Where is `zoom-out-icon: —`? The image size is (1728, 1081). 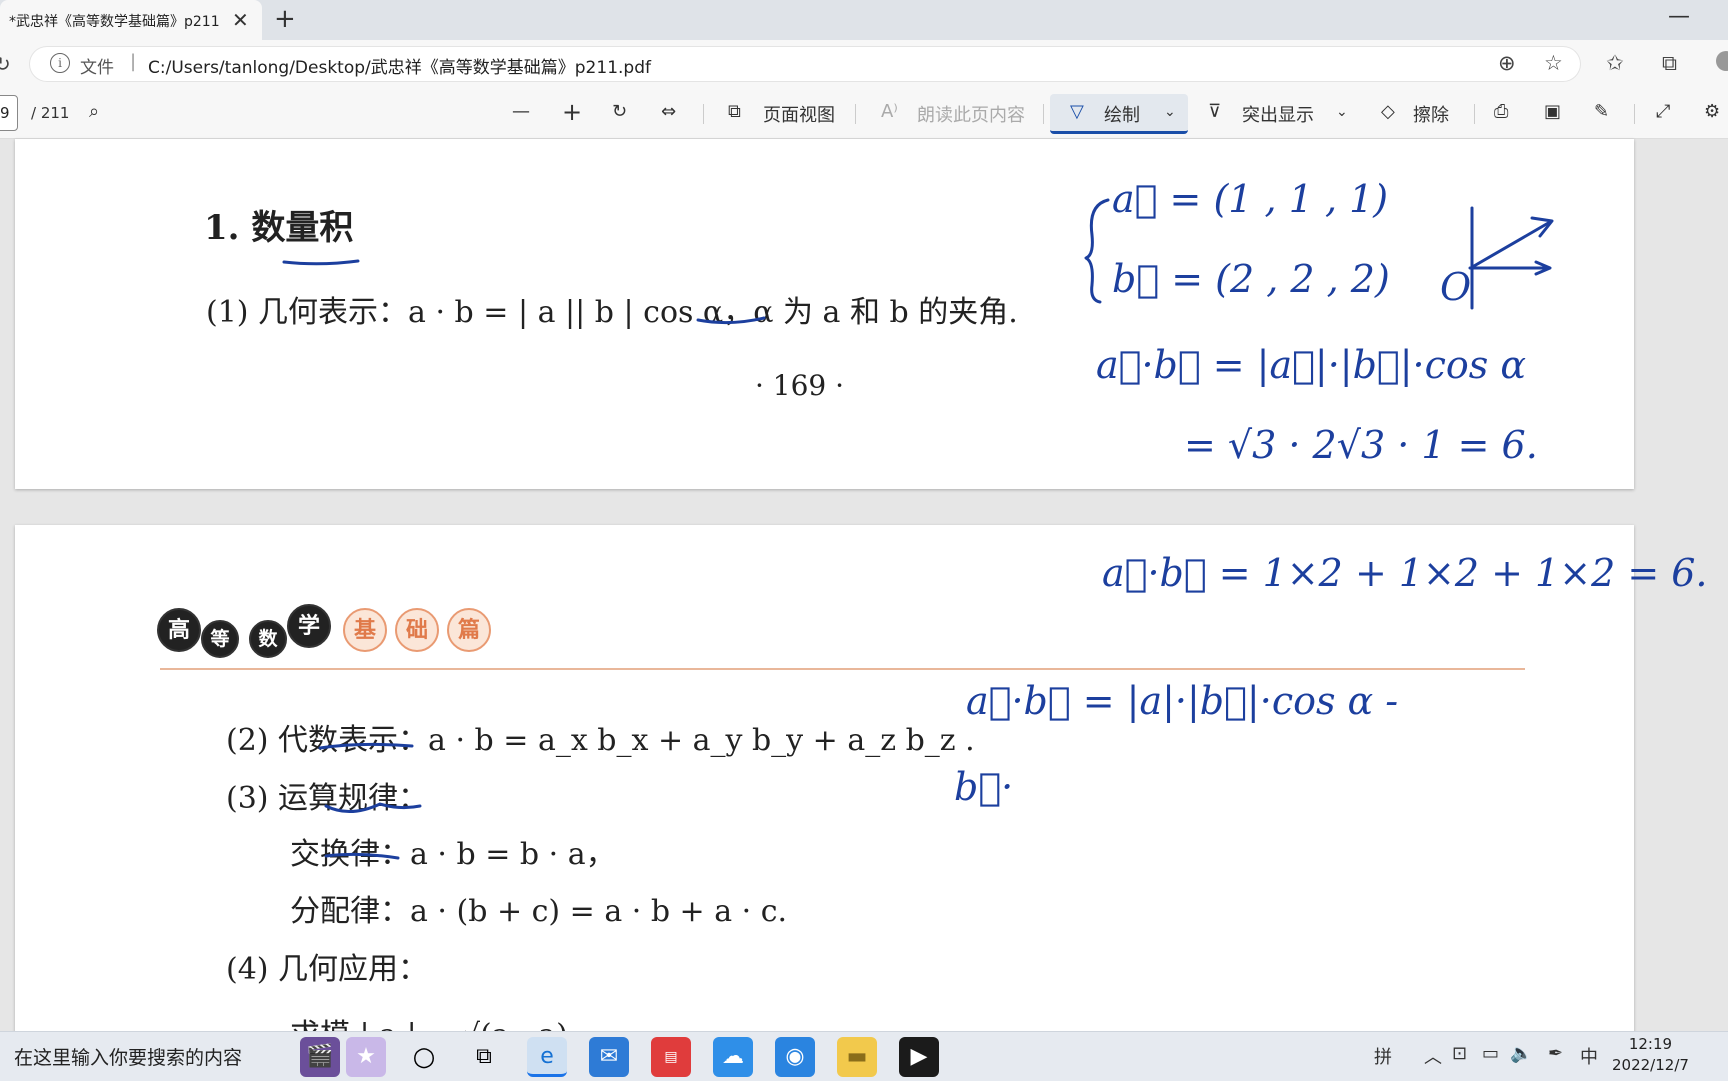 zoom-out-icon: — is located at coordinates (521, 111).